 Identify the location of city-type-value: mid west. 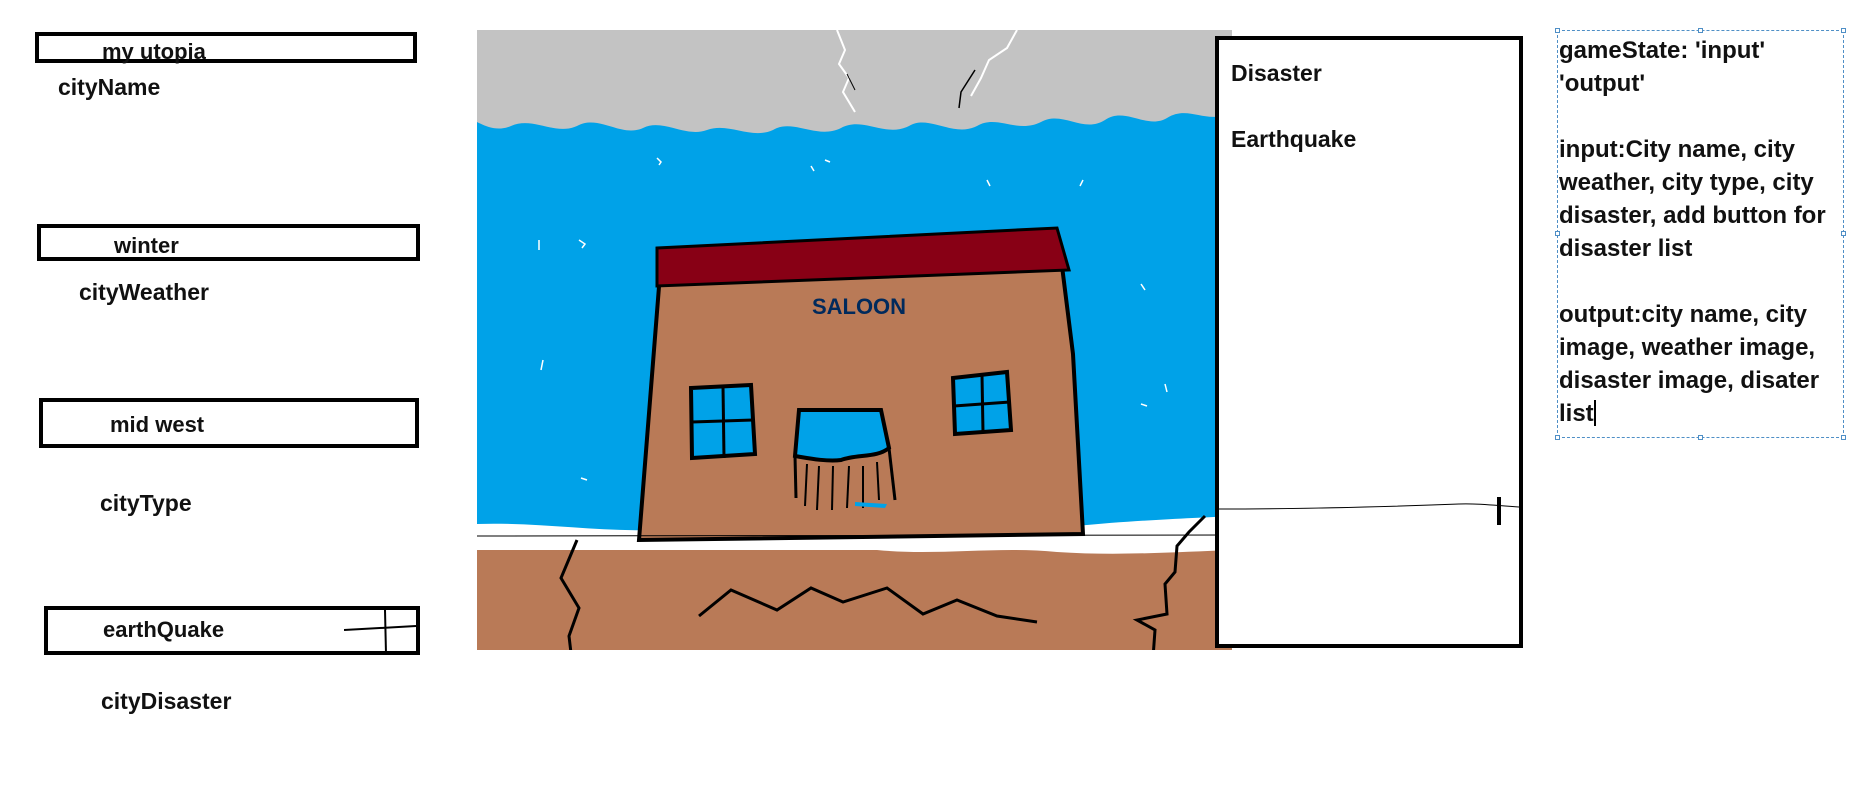
(157, 424).